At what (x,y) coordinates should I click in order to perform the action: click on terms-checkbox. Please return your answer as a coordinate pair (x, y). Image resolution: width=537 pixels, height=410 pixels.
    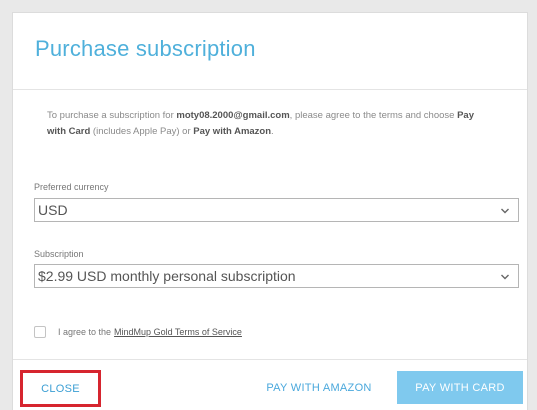
    Looking at the image, I should click on (40, 332).